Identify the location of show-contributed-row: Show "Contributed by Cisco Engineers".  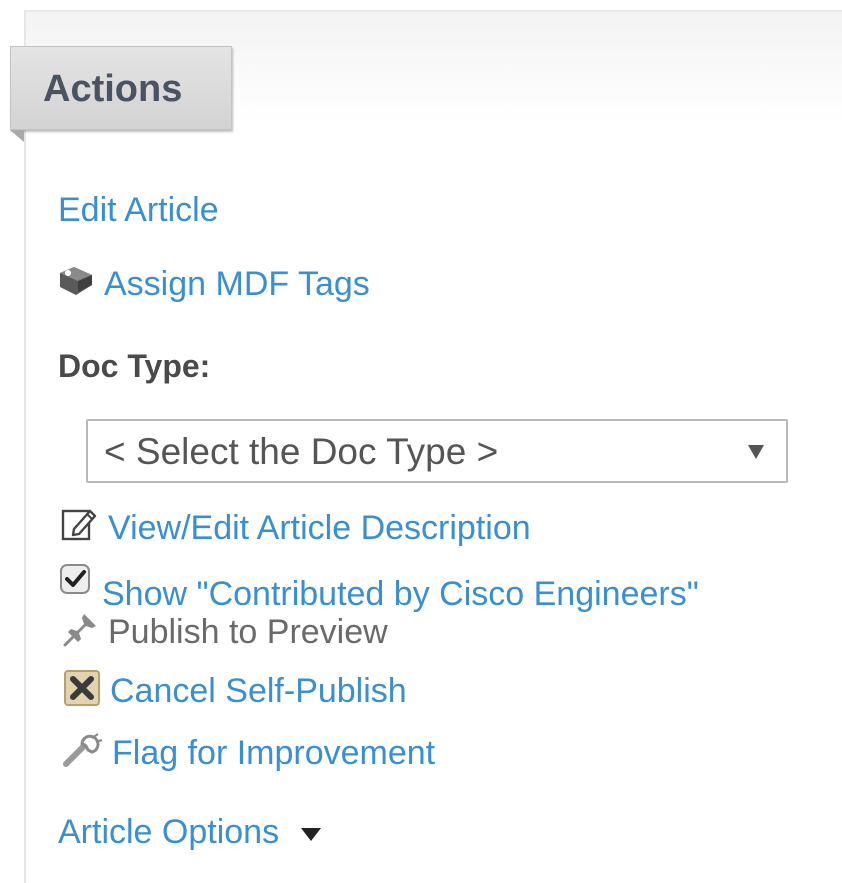
(378, 587).